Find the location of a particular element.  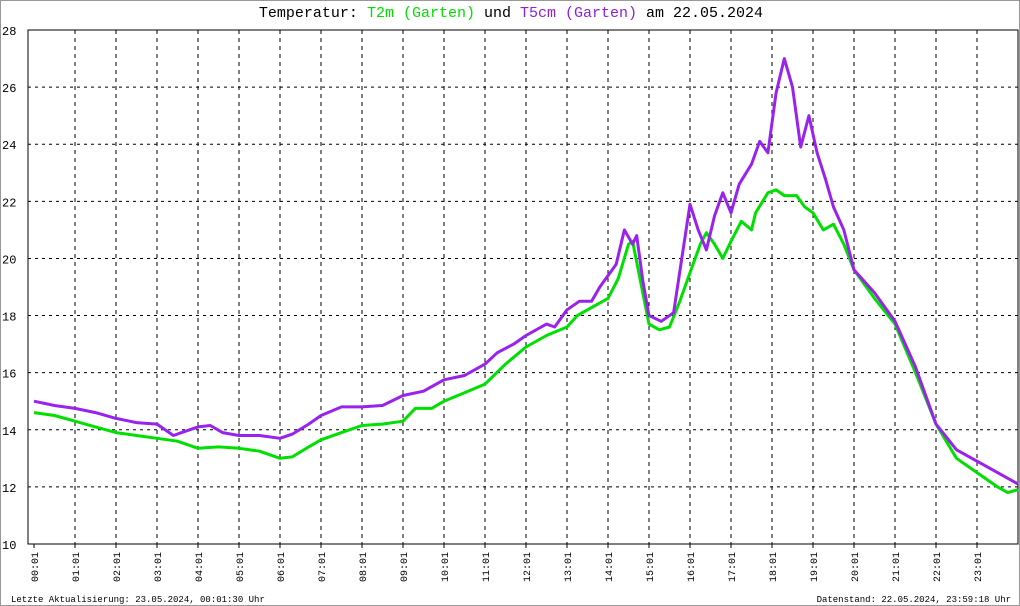

y-tick-label: 20 is located at coordinates (9, 260).